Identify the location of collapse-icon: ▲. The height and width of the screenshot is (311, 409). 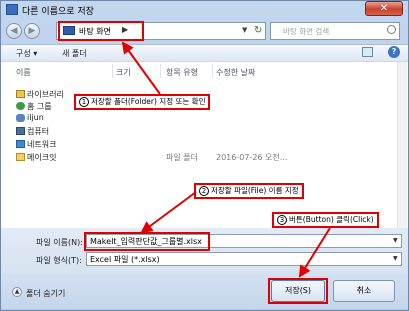
(17, 292).